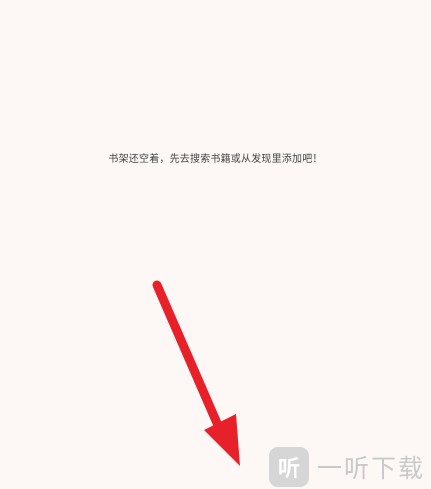 Image resolution: width=431 pixels, height=489 pixels. What do you see at coordinates (288, 469) in the screenshot?
I see `watermark-logo-char: 听` at bounding box center [288, 469].